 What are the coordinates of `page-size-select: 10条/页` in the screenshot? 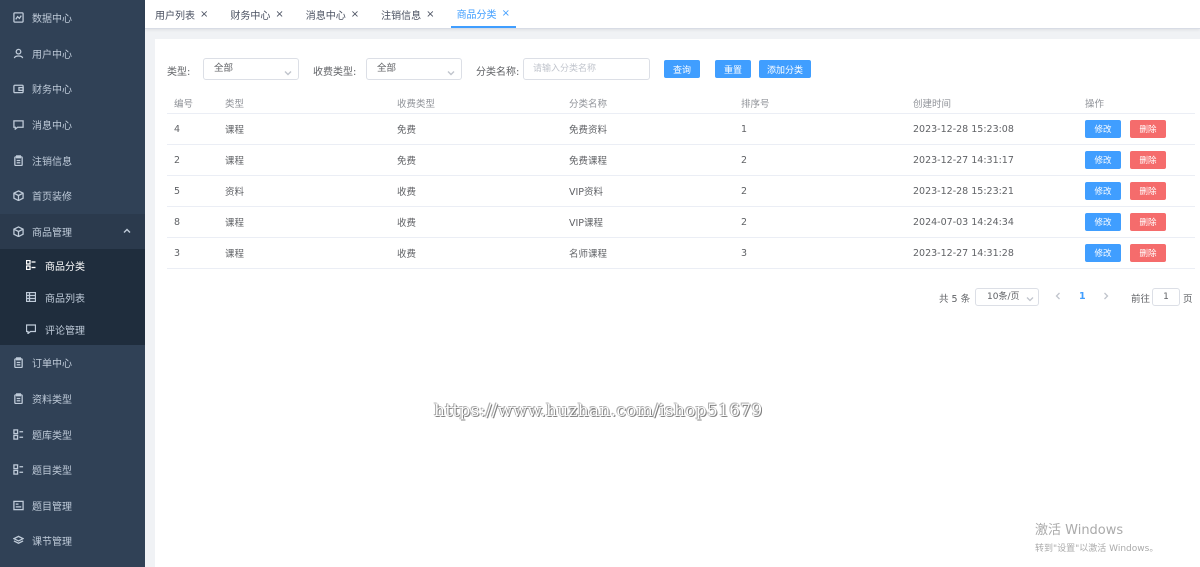 It's located at (1007, 297).